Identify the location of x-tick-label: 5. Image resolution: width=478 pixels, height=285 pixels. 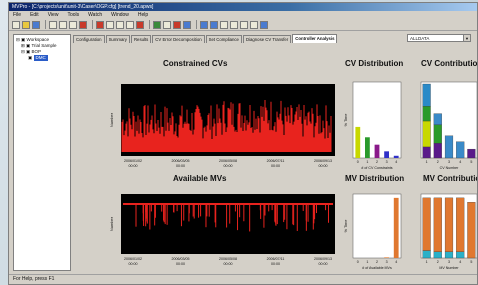
(471, 262).